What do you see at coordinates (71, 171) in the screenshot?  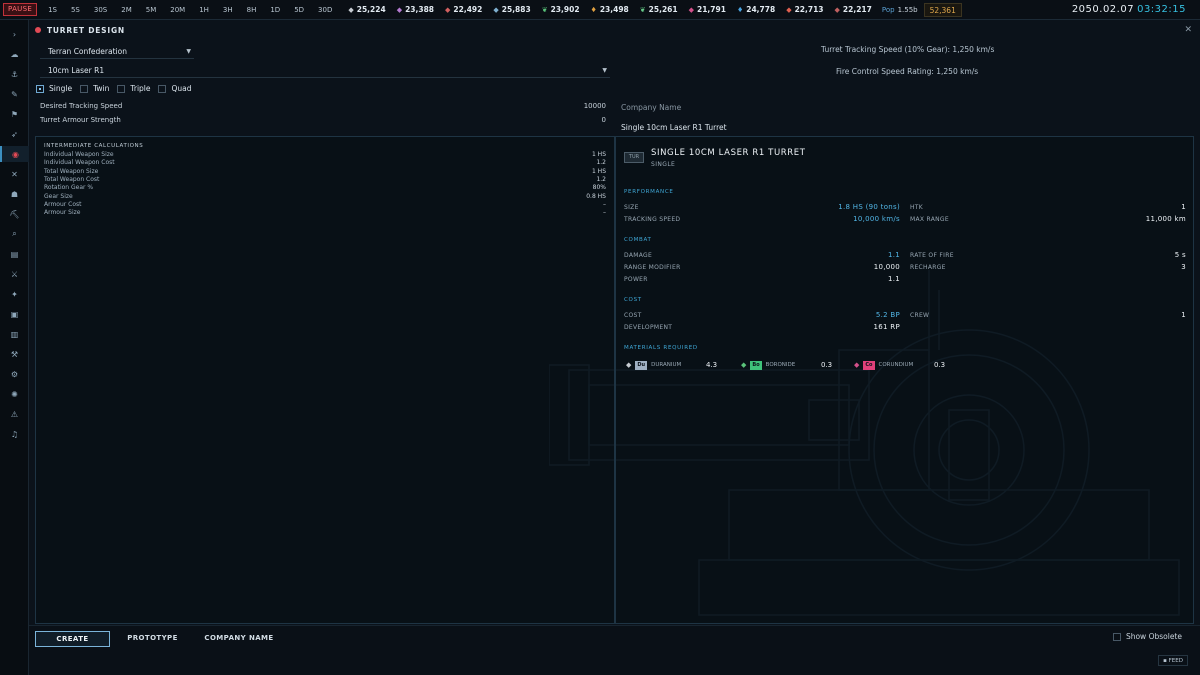 I see `calc-label: Total Weapon Size` at bounding box center [71, 171].